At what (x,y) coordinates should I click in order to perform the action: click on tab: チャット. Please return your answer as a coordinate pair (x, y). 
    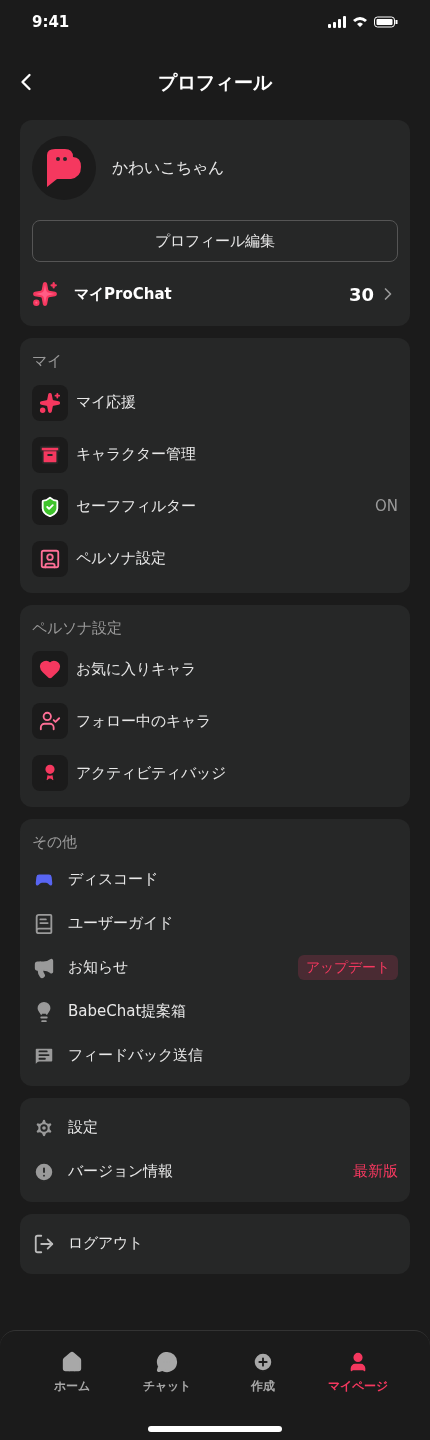
    Looking at the image, I should click on (167, 1375).